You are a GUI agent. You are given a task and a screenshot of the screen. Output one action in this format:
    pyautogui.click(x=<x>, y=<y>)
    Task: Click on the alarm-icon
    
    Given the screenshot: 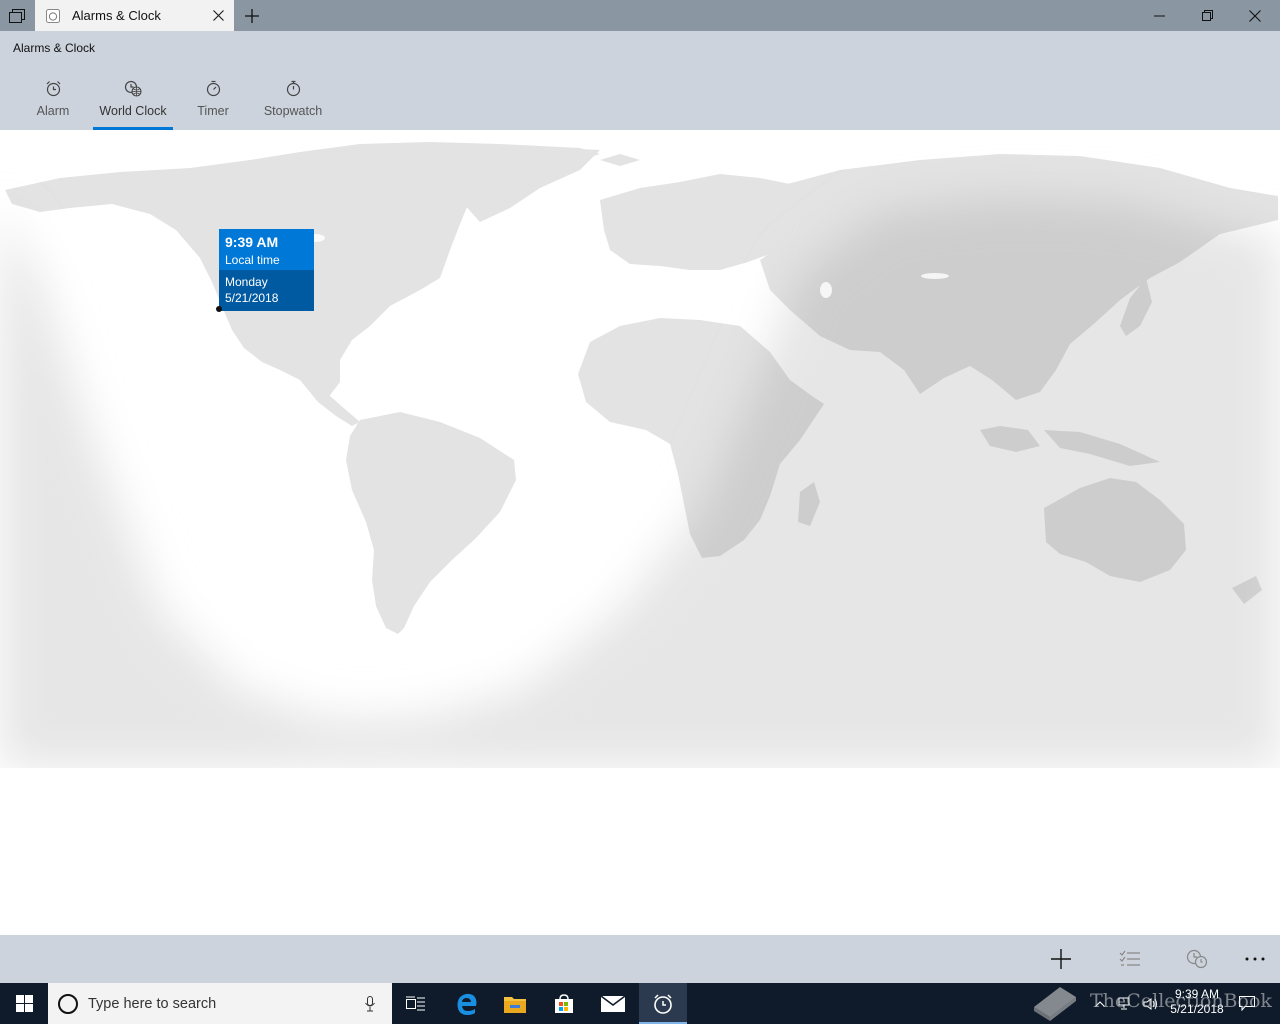 What is the action you would take?
    pyautogui.click(x=53, y=88)
    